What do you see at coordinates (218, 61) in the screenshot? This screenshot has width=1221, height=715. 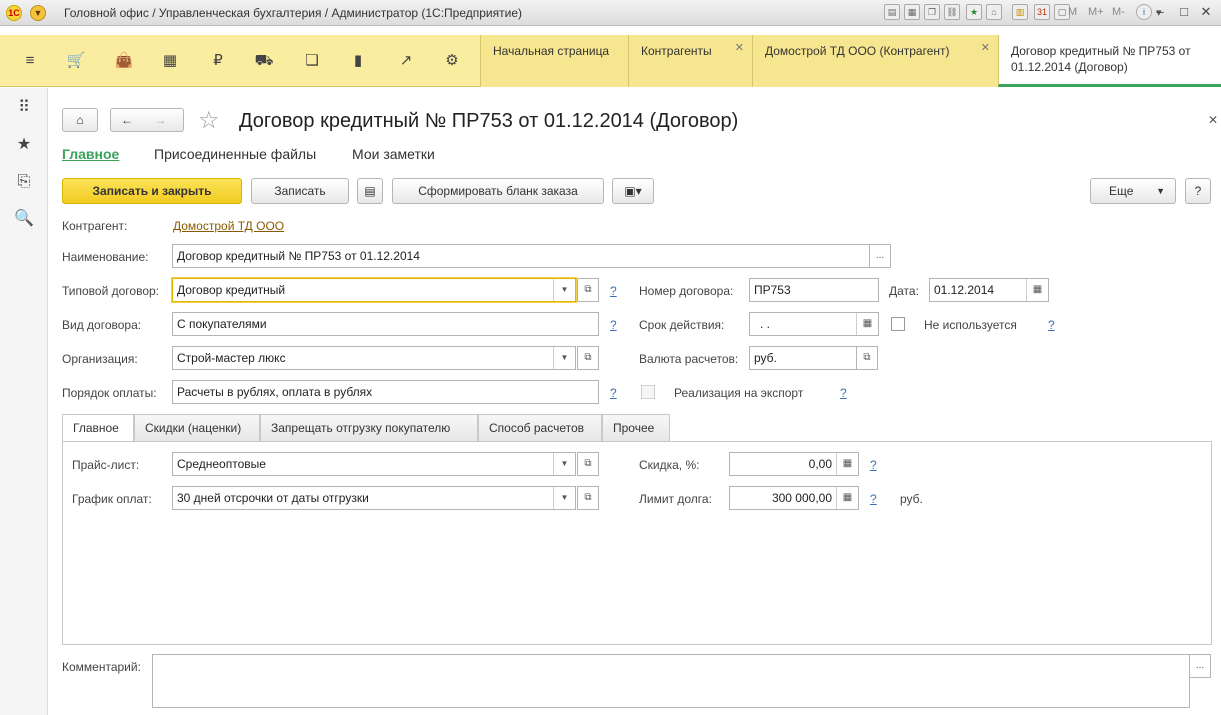 I see `ruble-icon: ₽` at bounding box center [218, 61].